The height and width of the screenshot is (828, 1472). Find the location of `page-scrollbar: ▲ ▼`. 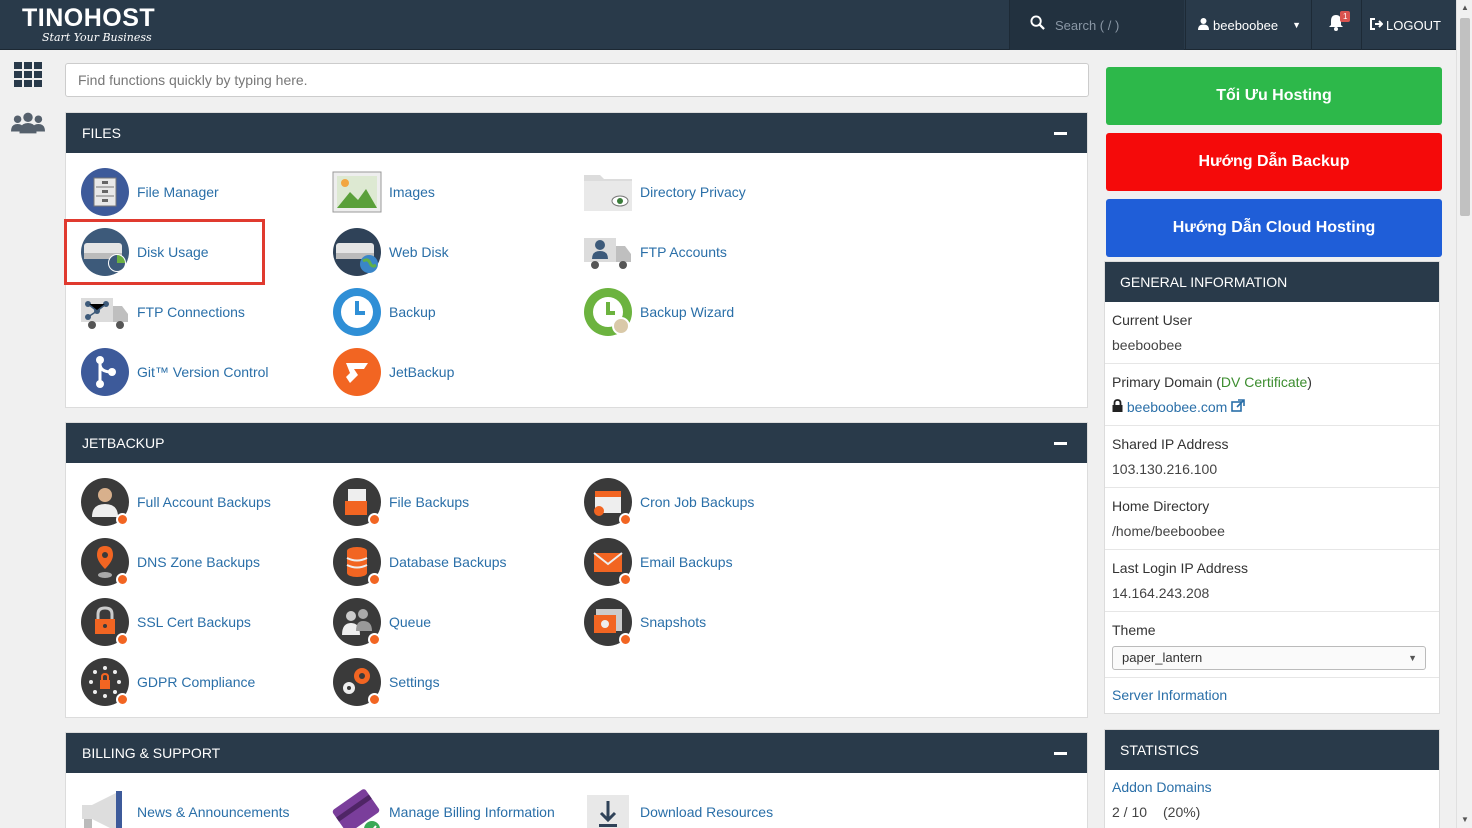

page-scrollbar: ▲ ▼ is located at coordinates (1464, 414).